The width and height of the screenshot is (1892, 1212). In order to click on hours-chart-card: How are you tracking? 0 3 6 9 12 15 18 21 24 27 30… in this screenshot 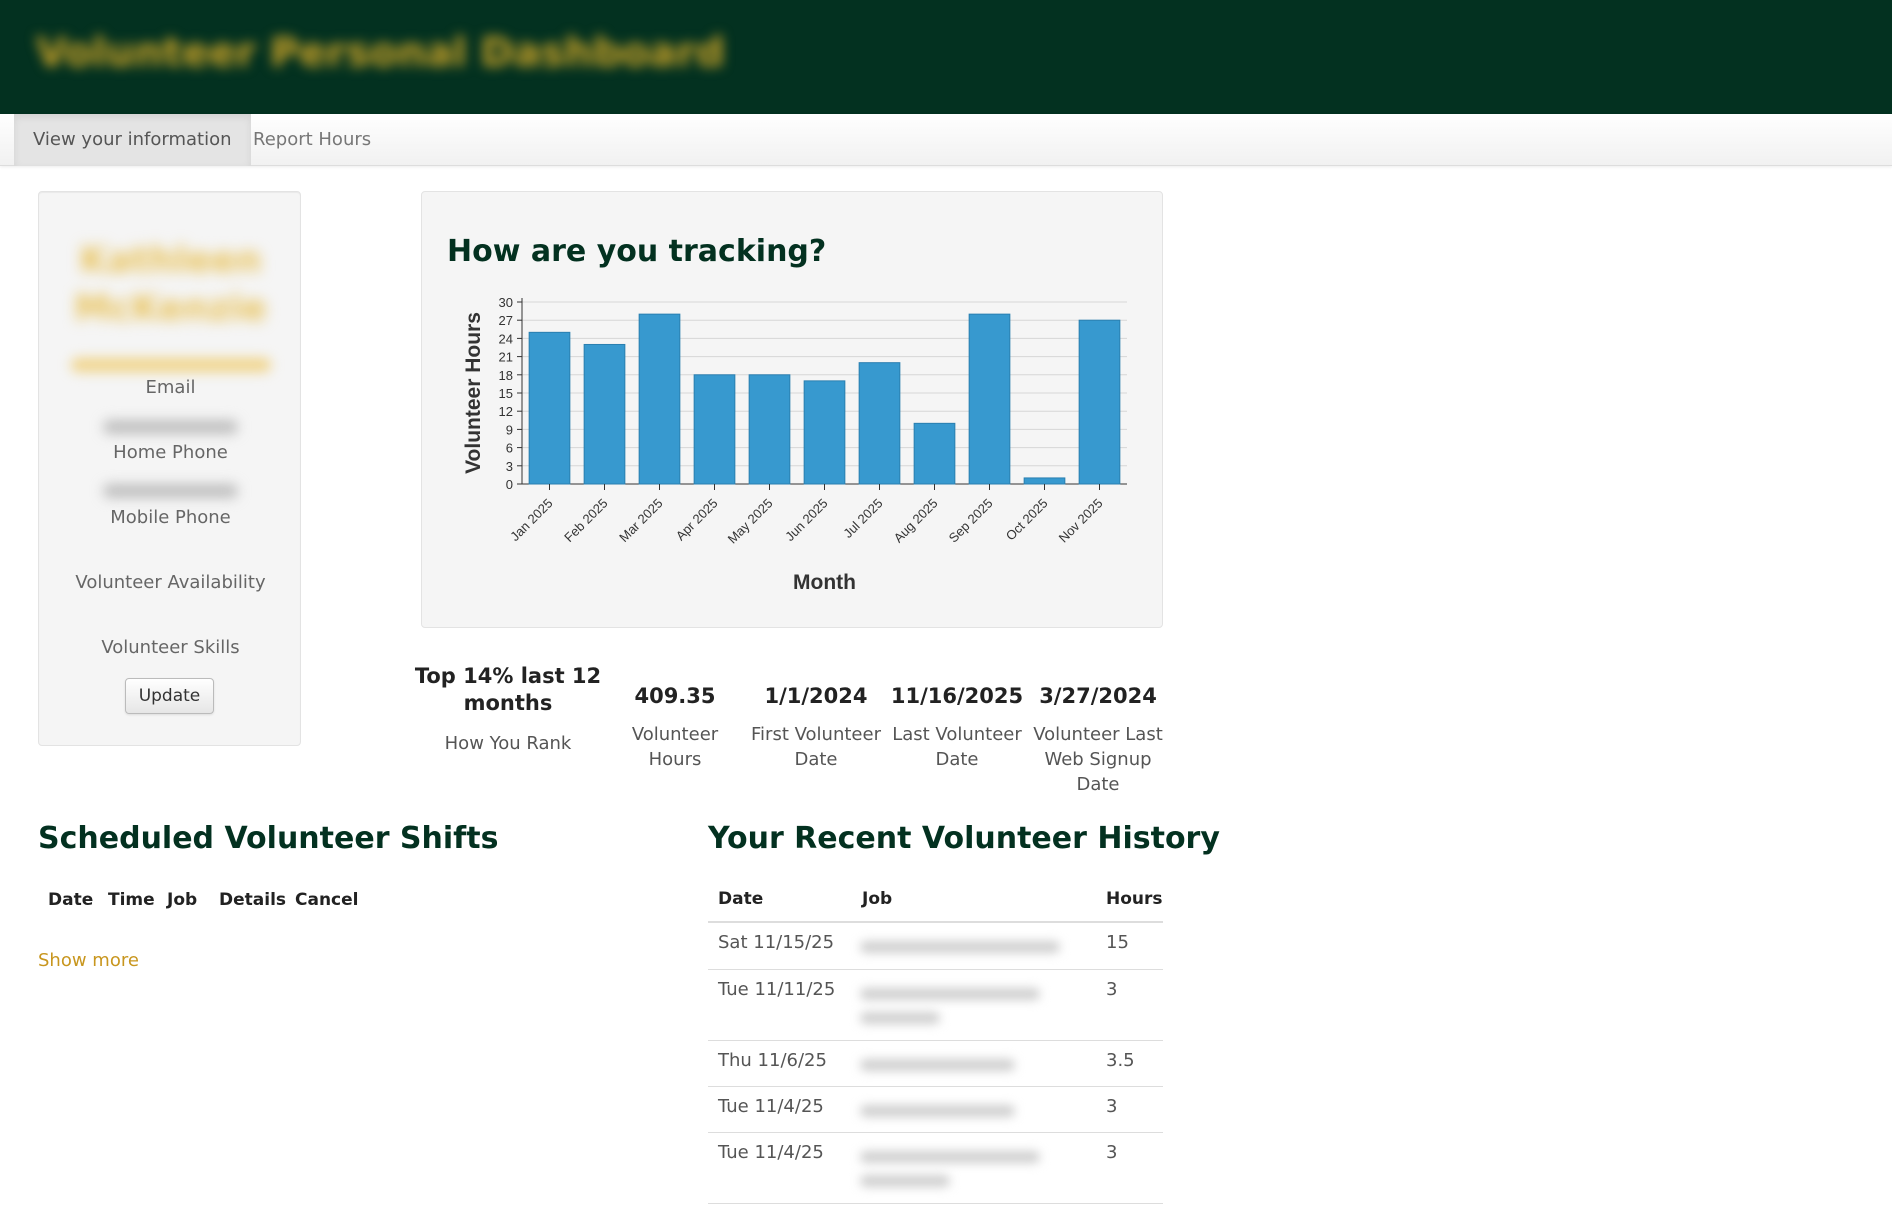, I will do `click(792, 409)`.